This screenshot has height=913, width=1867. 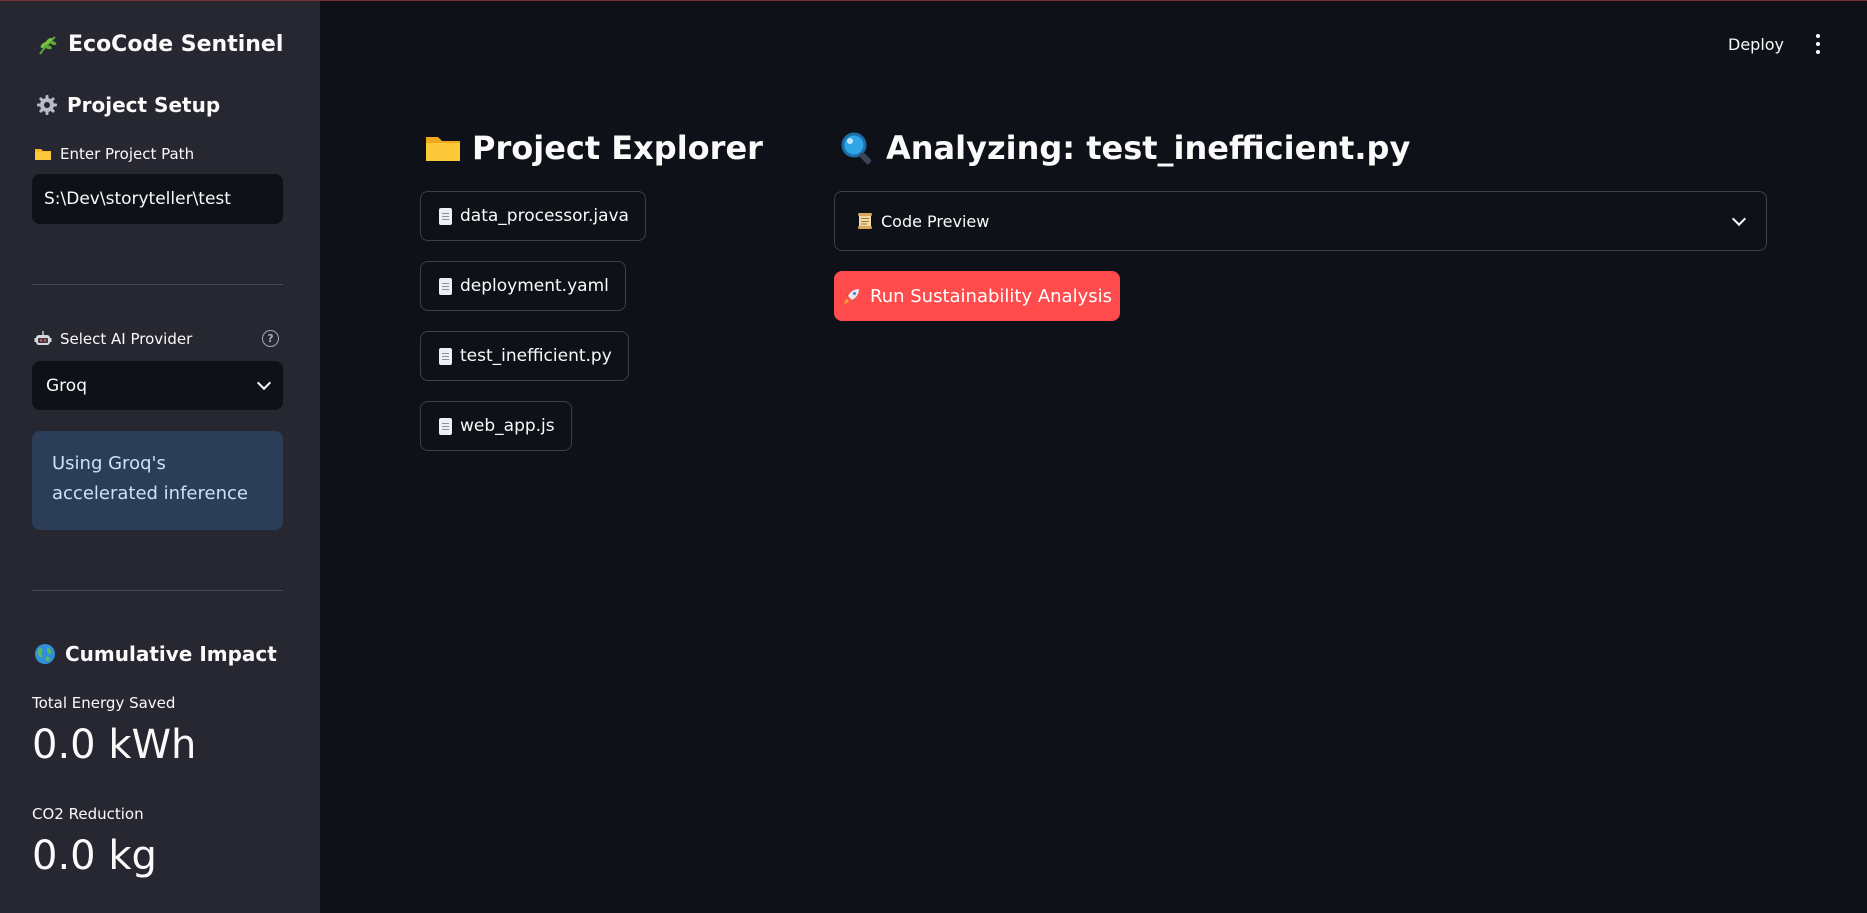 I want to click on file-name: web_app.js, so click(x=507, y=426).